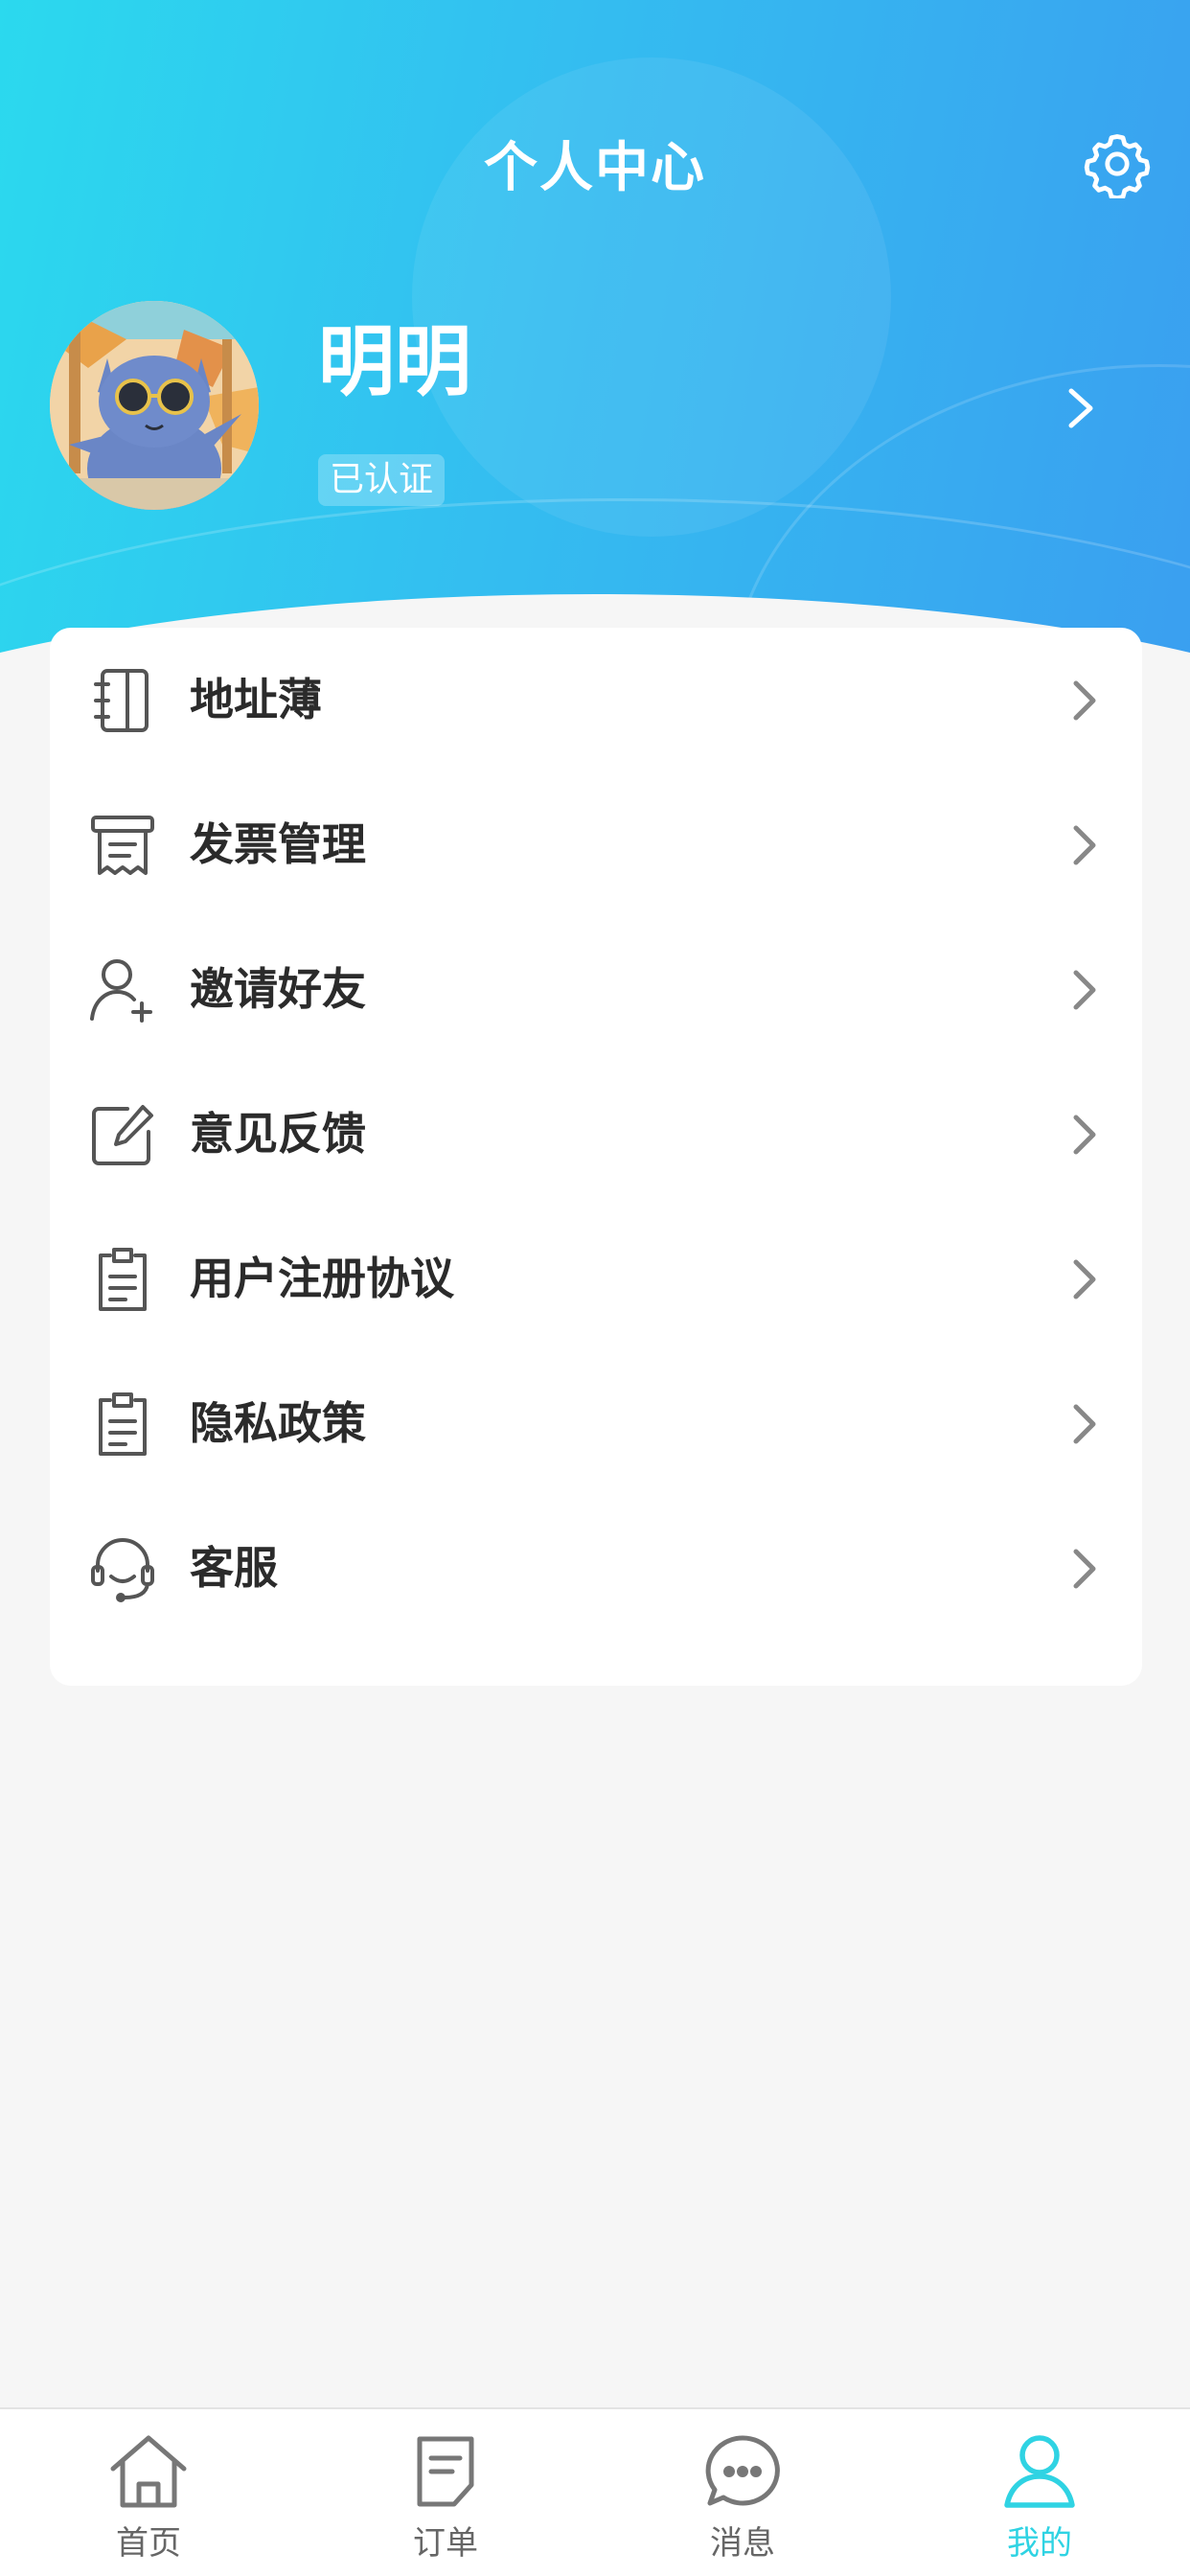 Image resolution: width=1190 pixels, height=2576 pixels. Describe the element at coordinates (278, 989) in the screenshot. I see `menu-item-label: 邀请好友` at that location.